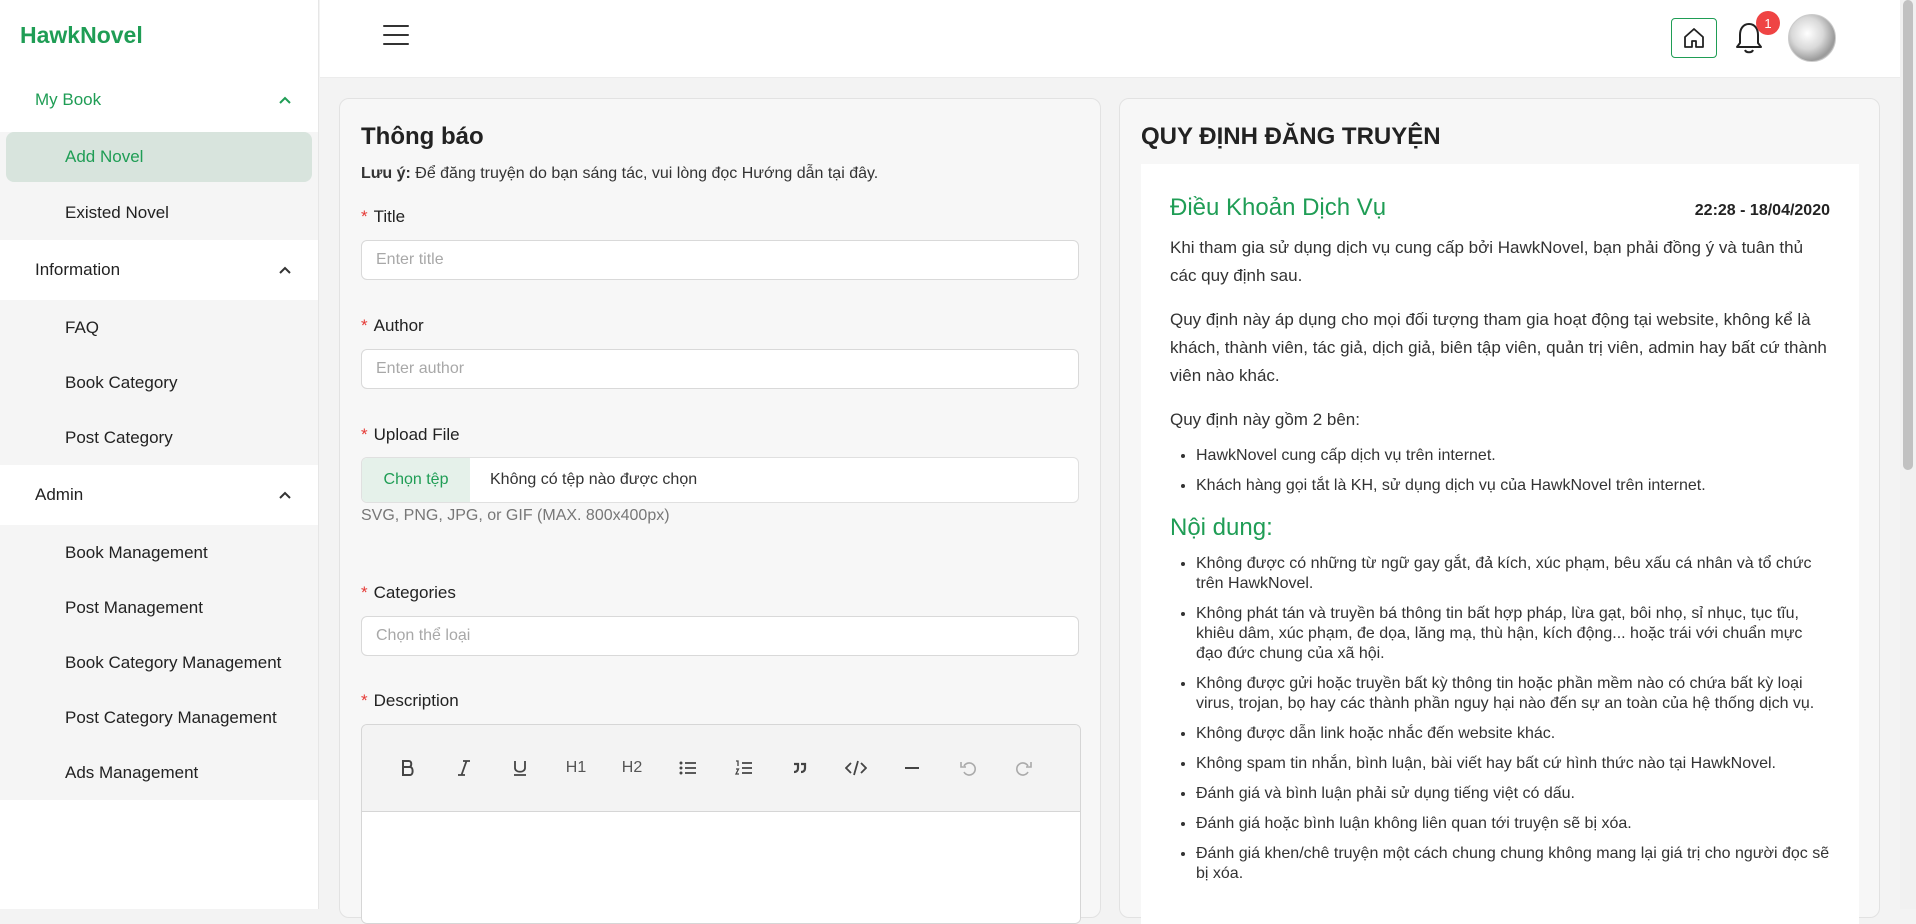 This screenshot has height=924, width=1916. I want to click on author-label-text: Author, so click(398, 325).